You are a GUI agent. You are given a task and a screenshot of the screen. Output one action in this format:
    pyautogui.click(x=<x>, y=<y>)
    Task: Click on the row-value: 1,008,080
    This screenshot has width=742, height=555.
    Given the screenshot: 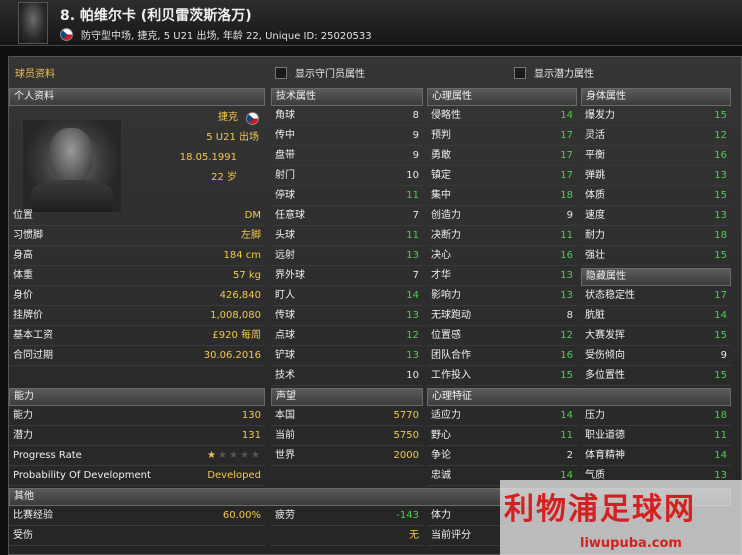 What is the action you would take?
    pyautogui.click(x=235, y=315)
    